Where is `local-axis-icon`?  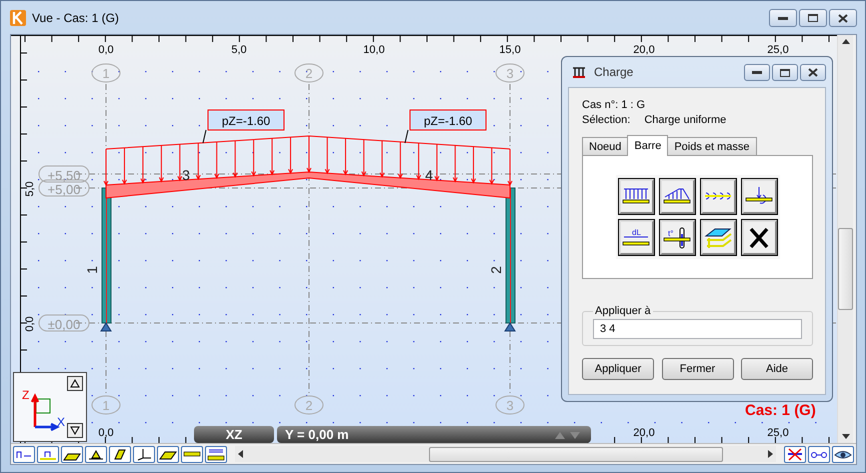
local-axis-icon is located at coordinates (144, 454).